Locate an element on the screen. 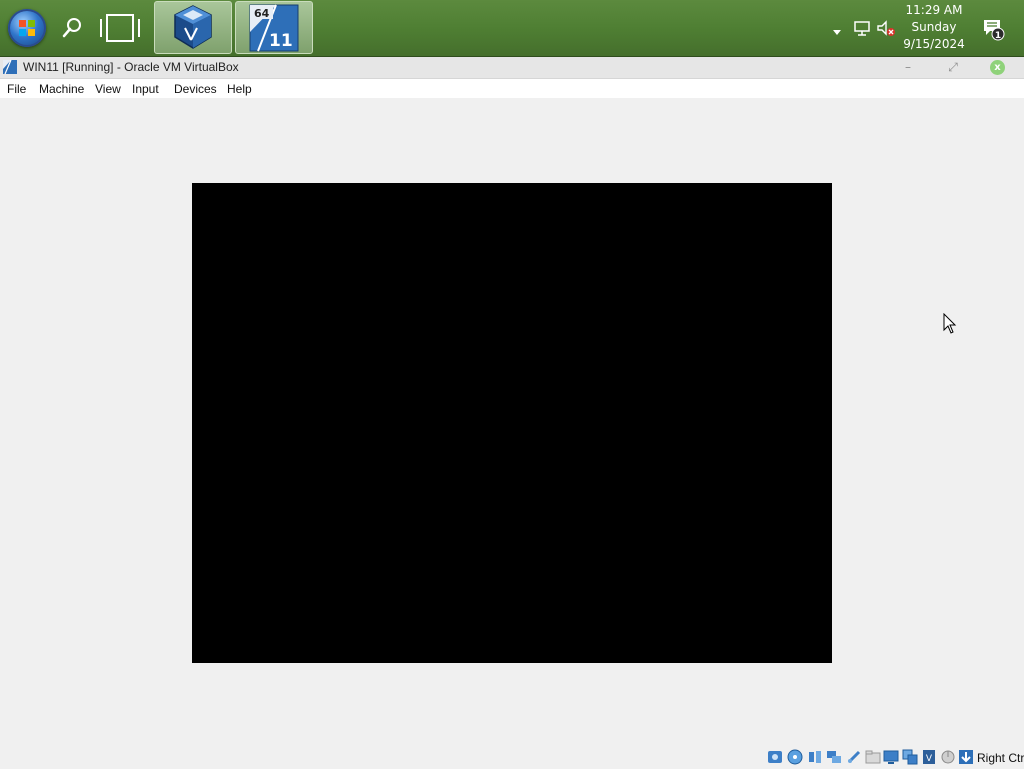 This screenshot has width=1024, height=769. cpu-icon: V is located at coordinates (929, 757).